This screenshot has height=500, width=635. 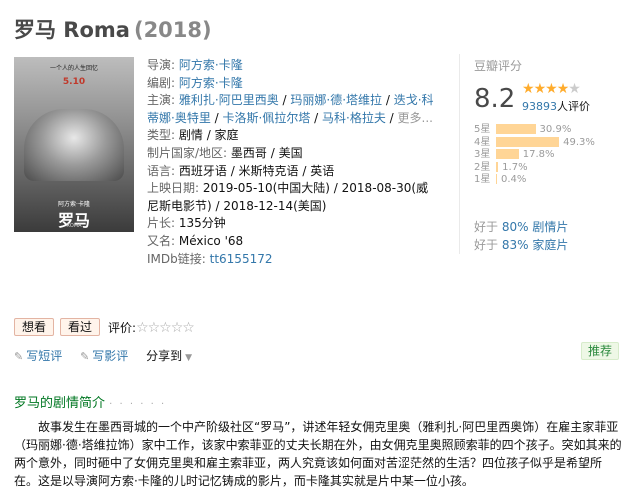 What do you see at coordinates (74, 226) in the screenshot?
I see `poster-subtitle: ROMA` at bounding box center [74, 226].